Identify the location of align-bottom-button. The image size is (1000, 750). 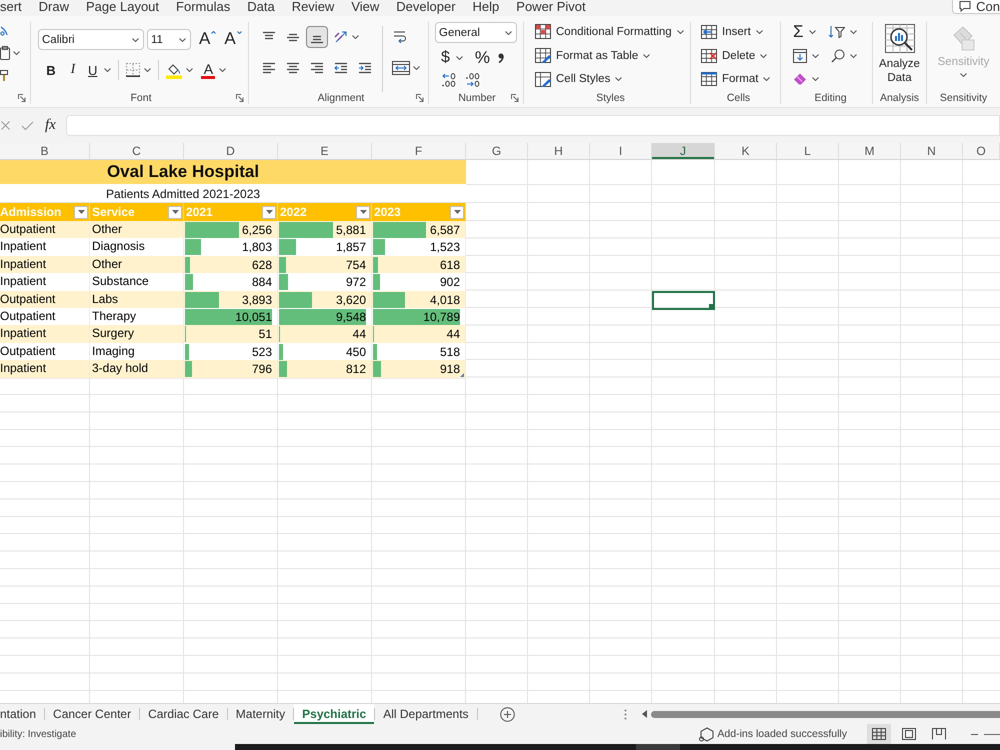
(317, 37).